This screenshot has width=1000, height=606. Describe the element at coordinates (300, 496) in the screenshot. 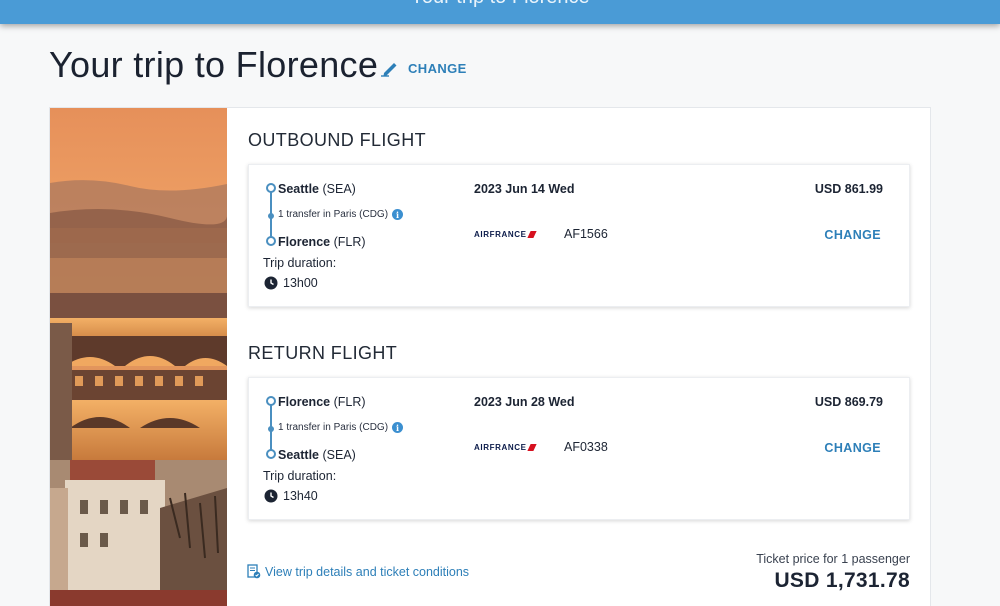

I see `duration-value: 13h40` at that location.